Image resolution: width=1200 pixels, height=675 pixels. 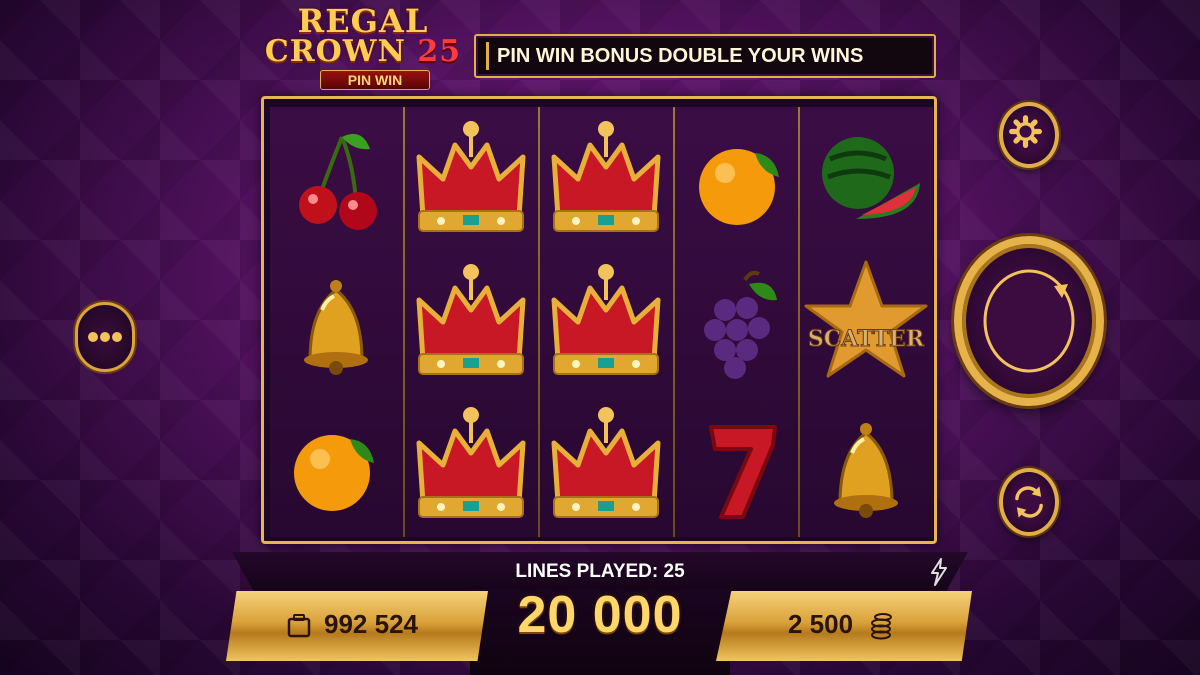 I want to click on symbol-seven, so click(x=741, y=464).